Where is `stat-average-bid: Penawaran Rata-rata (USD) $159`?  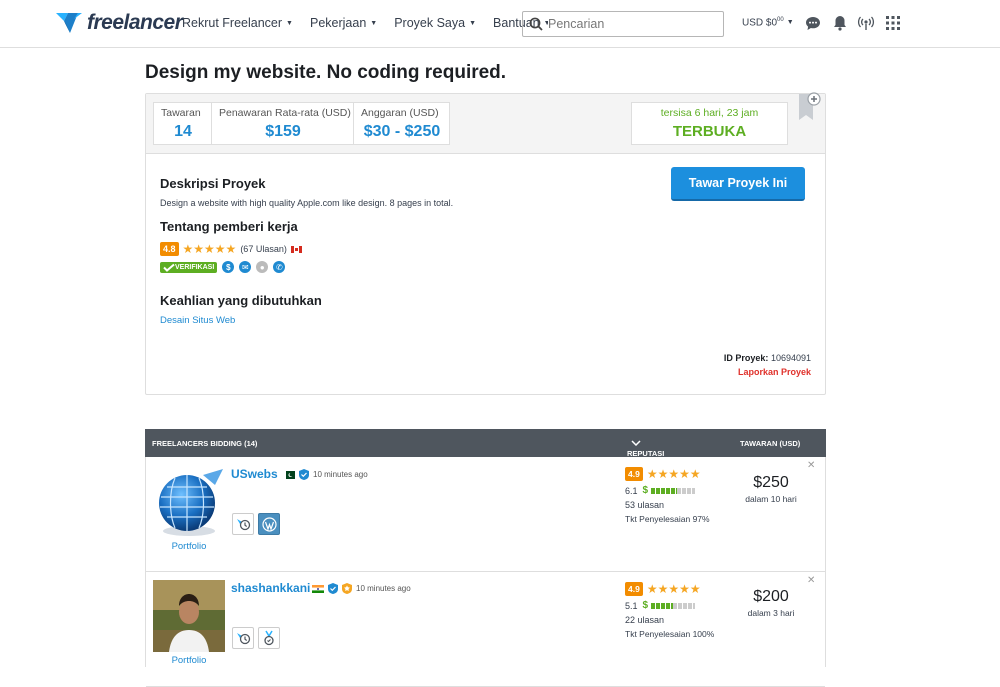
stat-average-bid: Penawaran Rata-rata (USD) $159 is located at coordinates (283, 123).